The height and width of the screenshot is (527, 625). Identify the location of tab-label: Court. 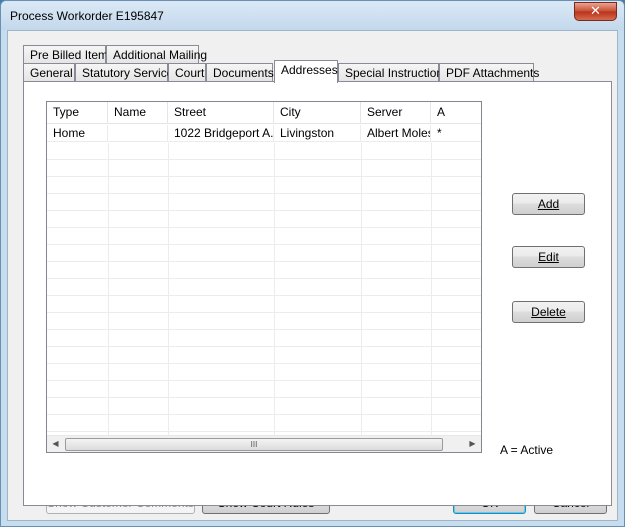
(190, 73).